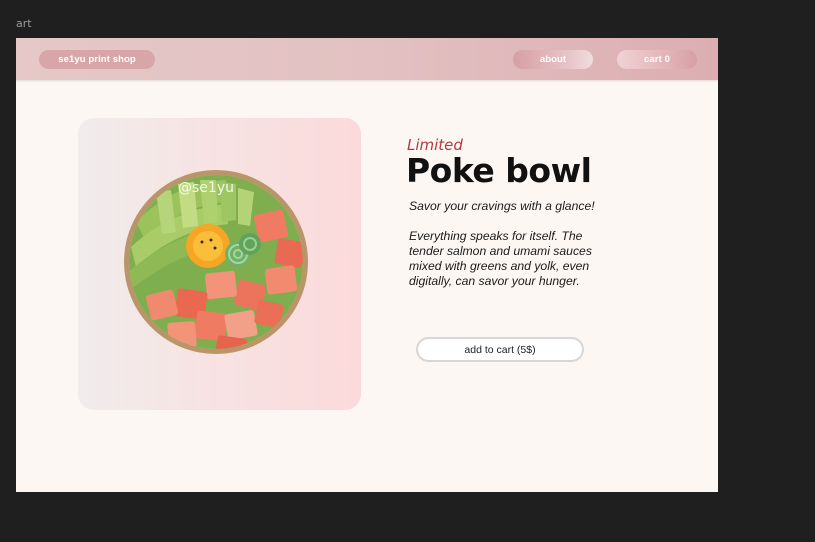  What do you see at coordinates (553, 59) in the screenshot?
I see `about-link: about` at bounding box center [553, 59].